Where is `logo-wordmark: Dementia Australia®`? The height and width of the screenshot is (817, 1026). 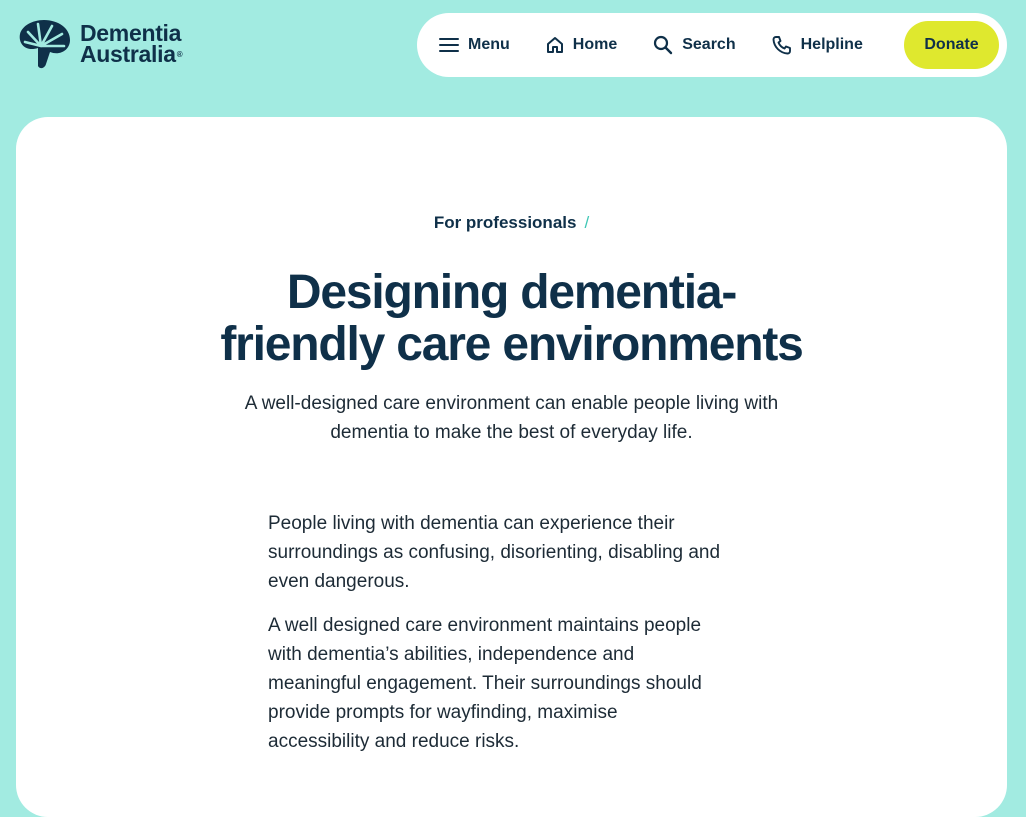
logo-wordmark: Dementia Australia® is located at coordinates (131, 44).